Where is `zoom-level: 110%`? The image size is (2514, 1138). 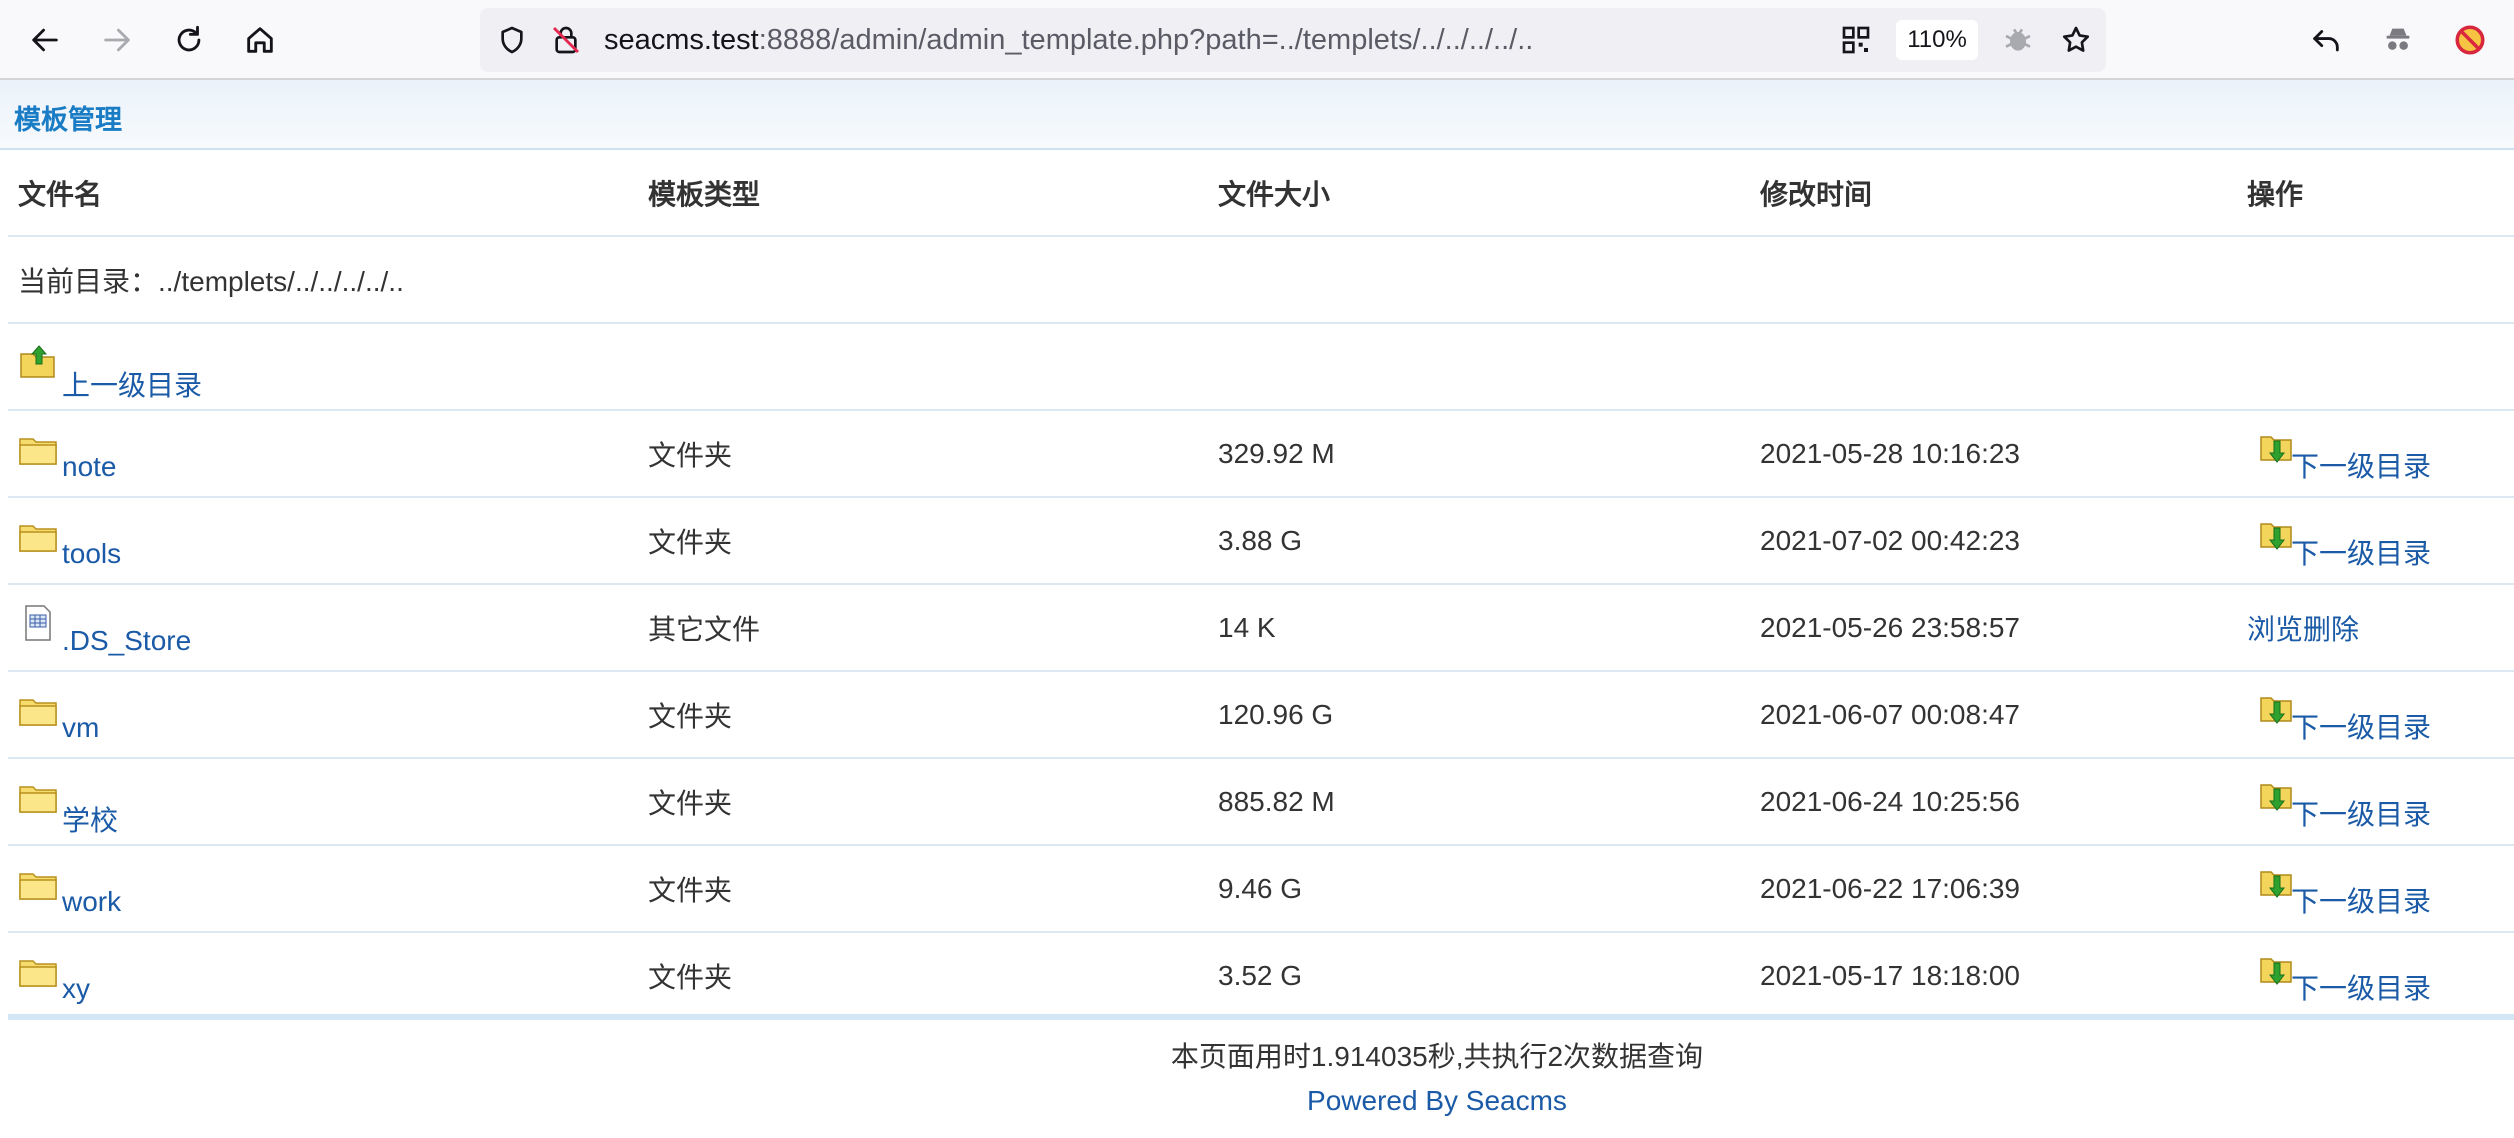
zoom-level: 110% is located at coordinates (1937, 40).